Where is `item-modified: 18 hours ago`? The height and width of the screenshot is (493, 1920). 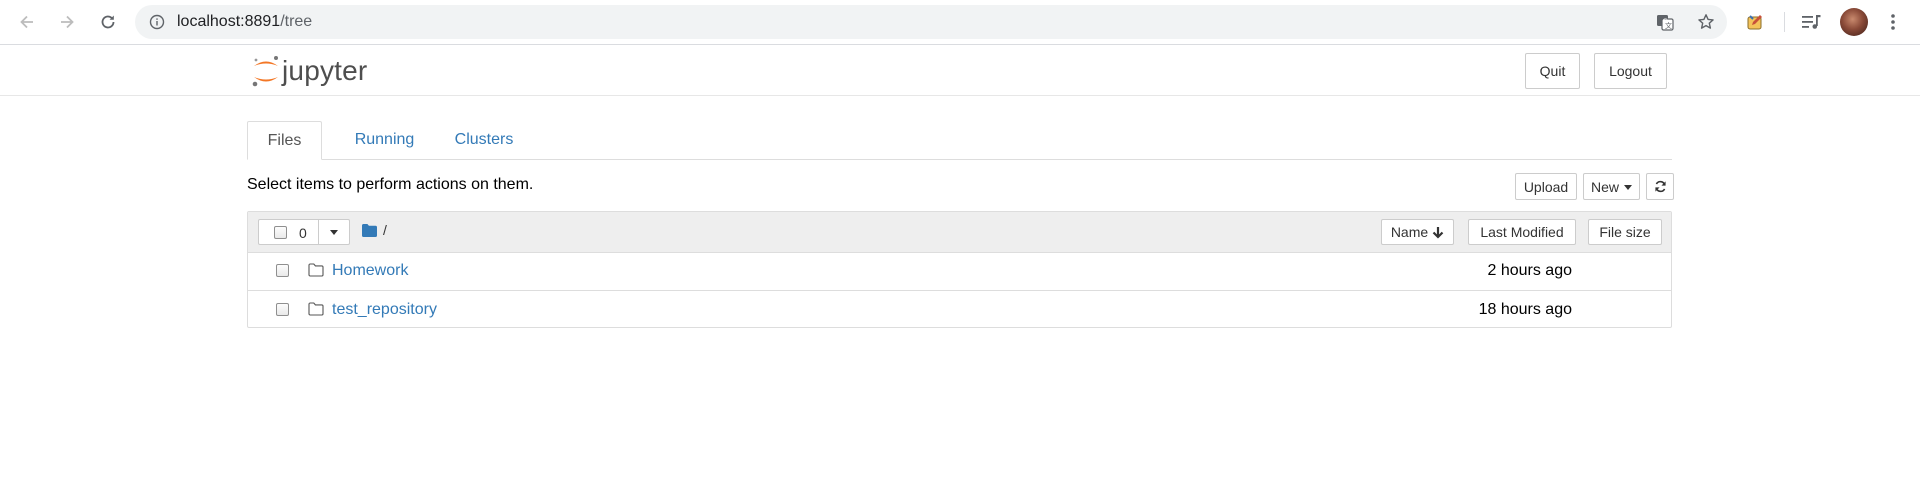 item-modified: 18 hours ago is located at coordinates (1525, 309).